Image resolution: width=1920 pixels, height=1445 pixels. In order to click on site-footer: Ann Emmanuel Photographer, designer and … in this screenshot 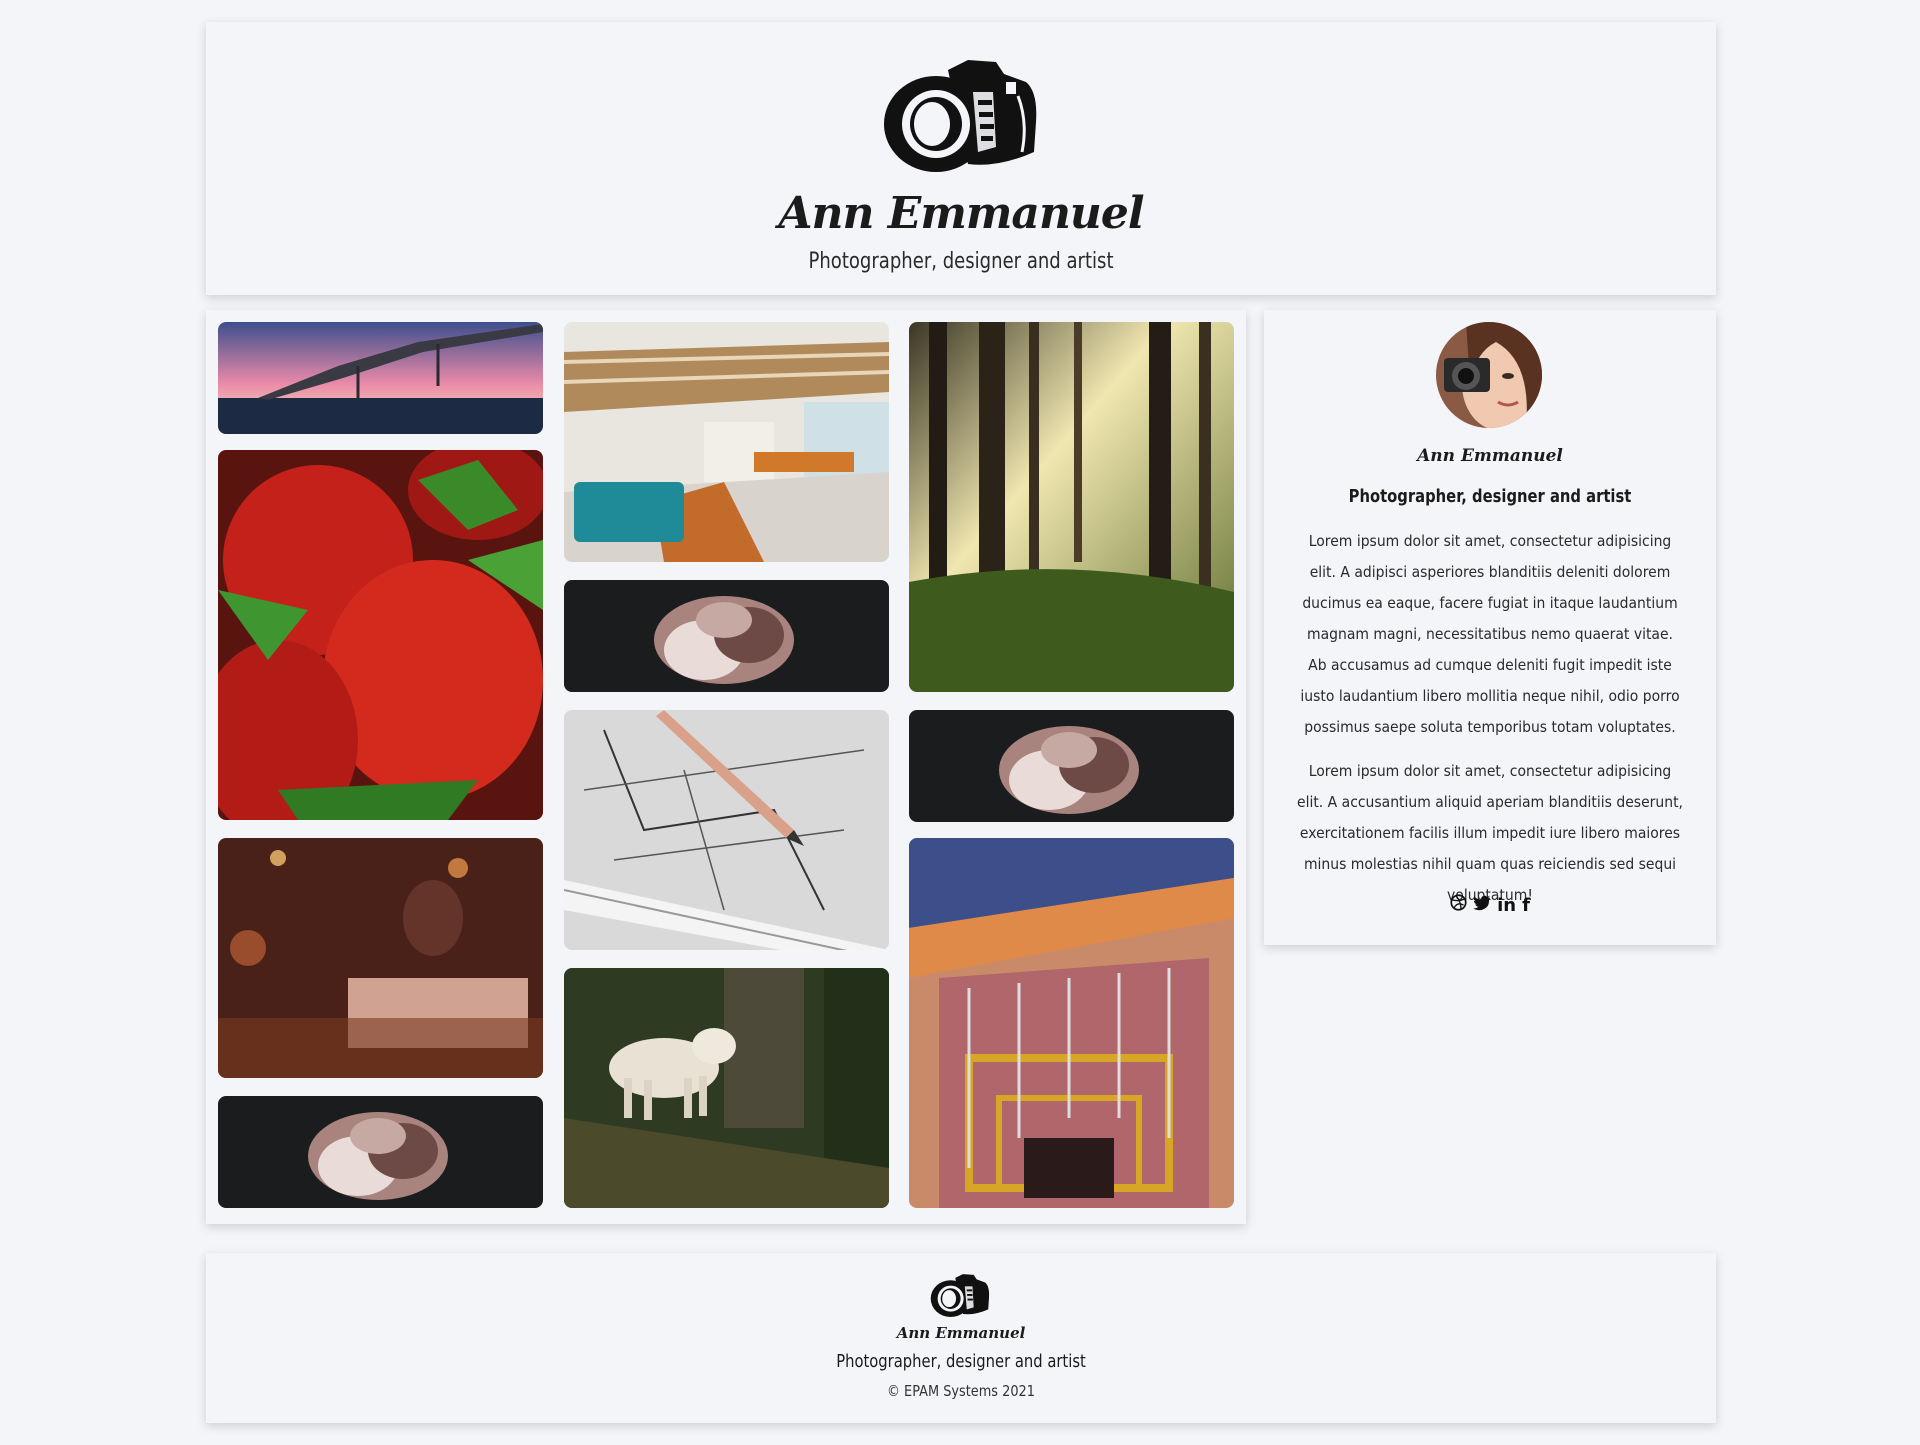, I will do `click(961, 1338)`.